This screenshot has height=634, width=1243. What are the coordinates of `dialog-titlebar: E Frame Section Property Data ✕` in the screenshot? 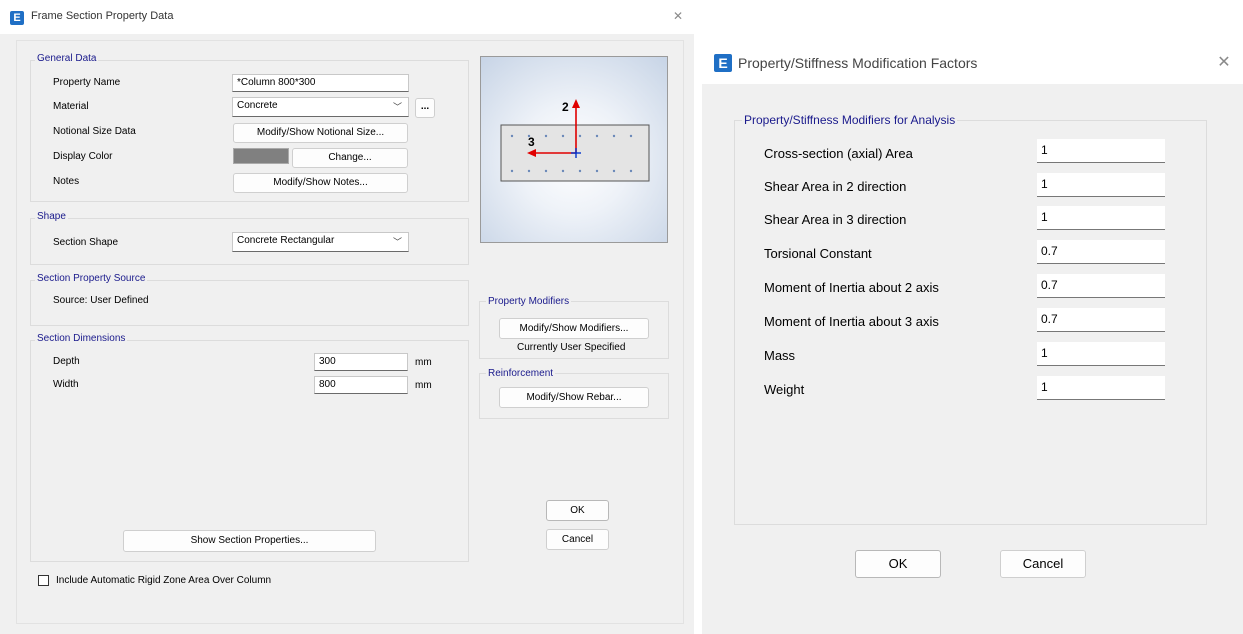 It's located at (347, 17).